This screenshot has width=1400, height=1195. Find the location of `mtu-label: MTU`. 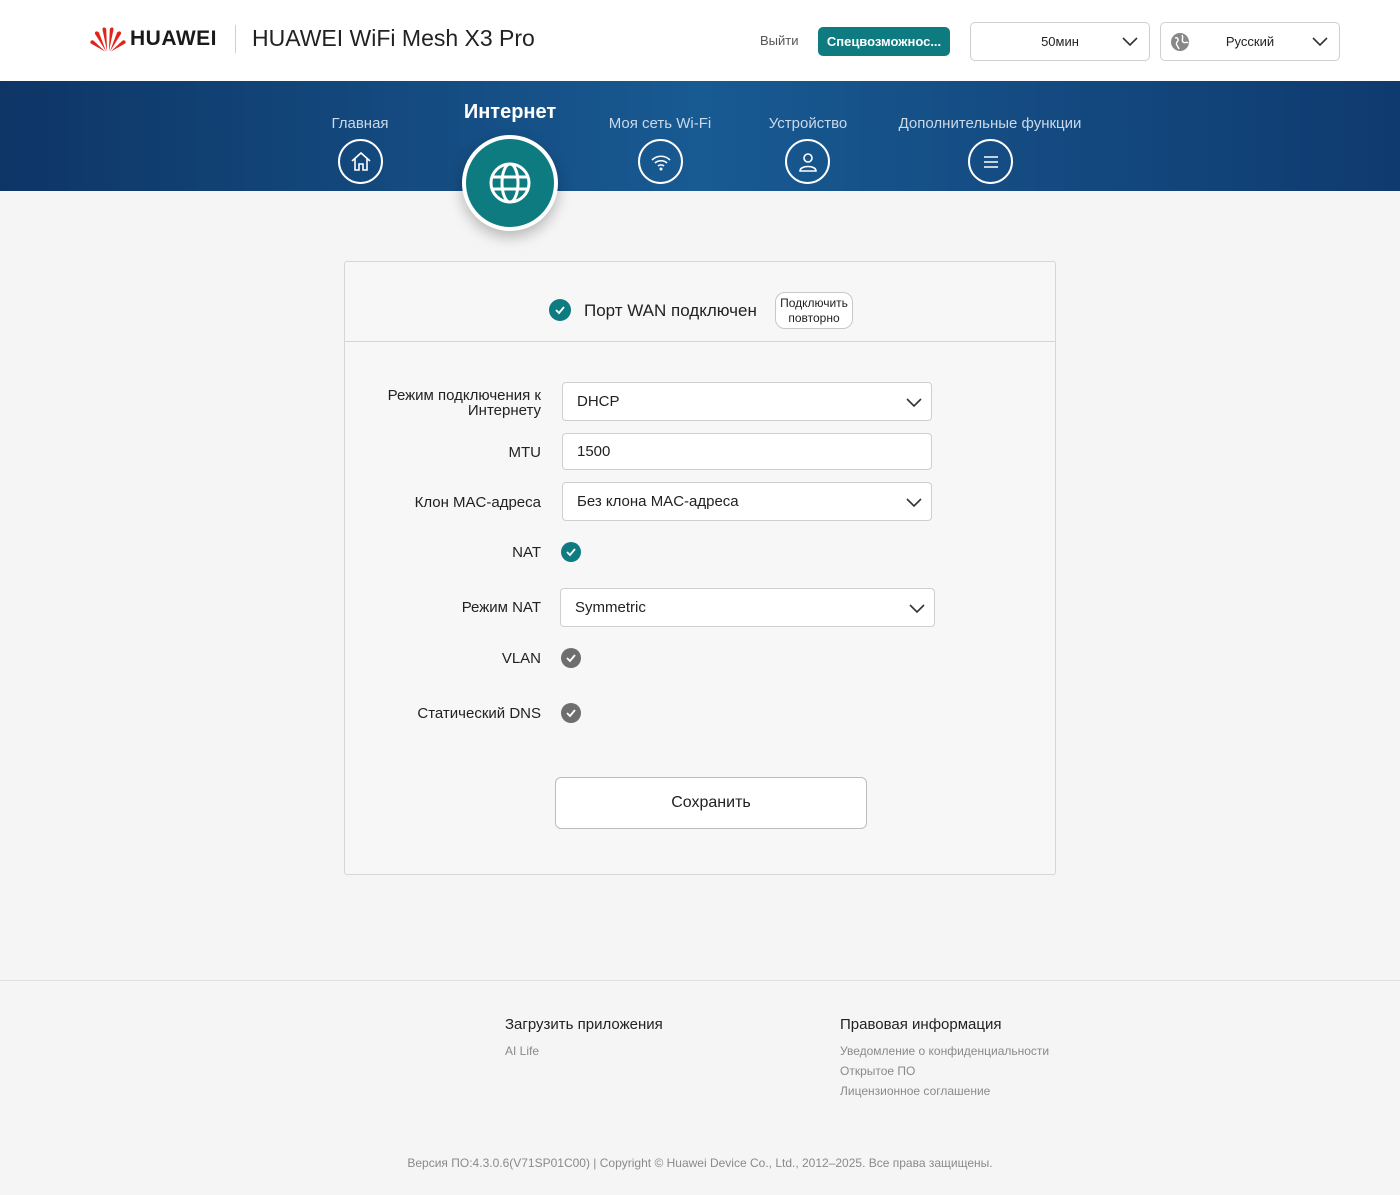

mtu-label: MTU is located at coordinates (525, 452).